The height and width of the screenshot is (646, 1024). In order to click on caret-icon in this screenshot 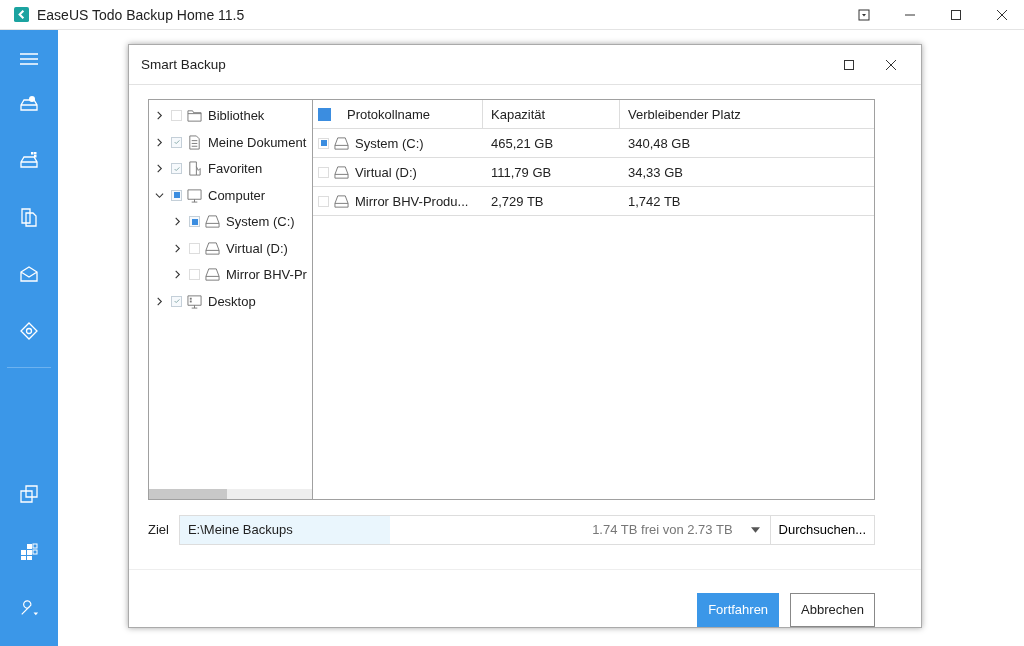, I will do `click(755, 529)`.